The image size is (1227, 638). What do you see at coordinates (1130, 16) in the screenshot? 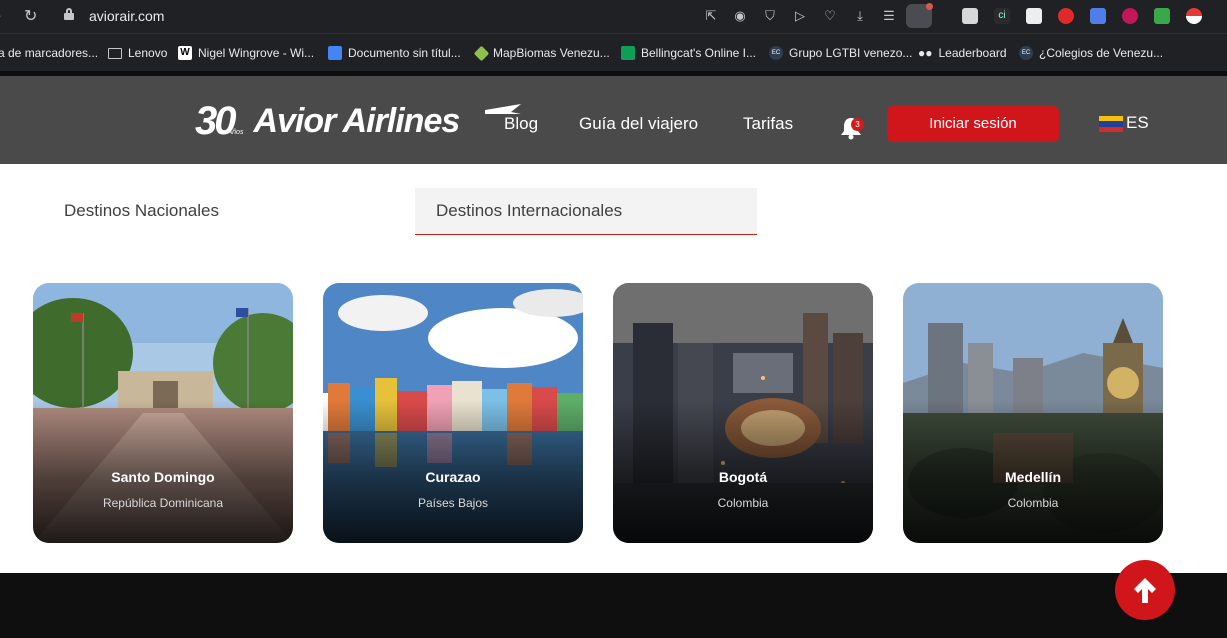
I see `extension-m-icon` at bounding box center [1130, 16].